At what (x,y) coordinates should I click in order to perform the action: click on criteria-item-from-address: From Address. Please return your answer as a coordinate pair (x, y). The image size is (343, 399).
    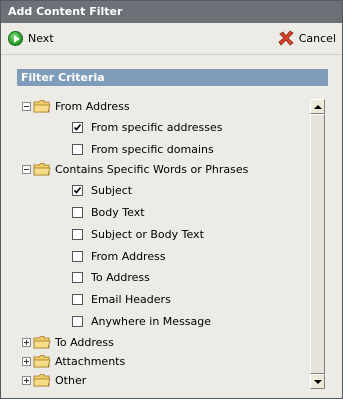
    Looking at the image, I should click on (119, 256).